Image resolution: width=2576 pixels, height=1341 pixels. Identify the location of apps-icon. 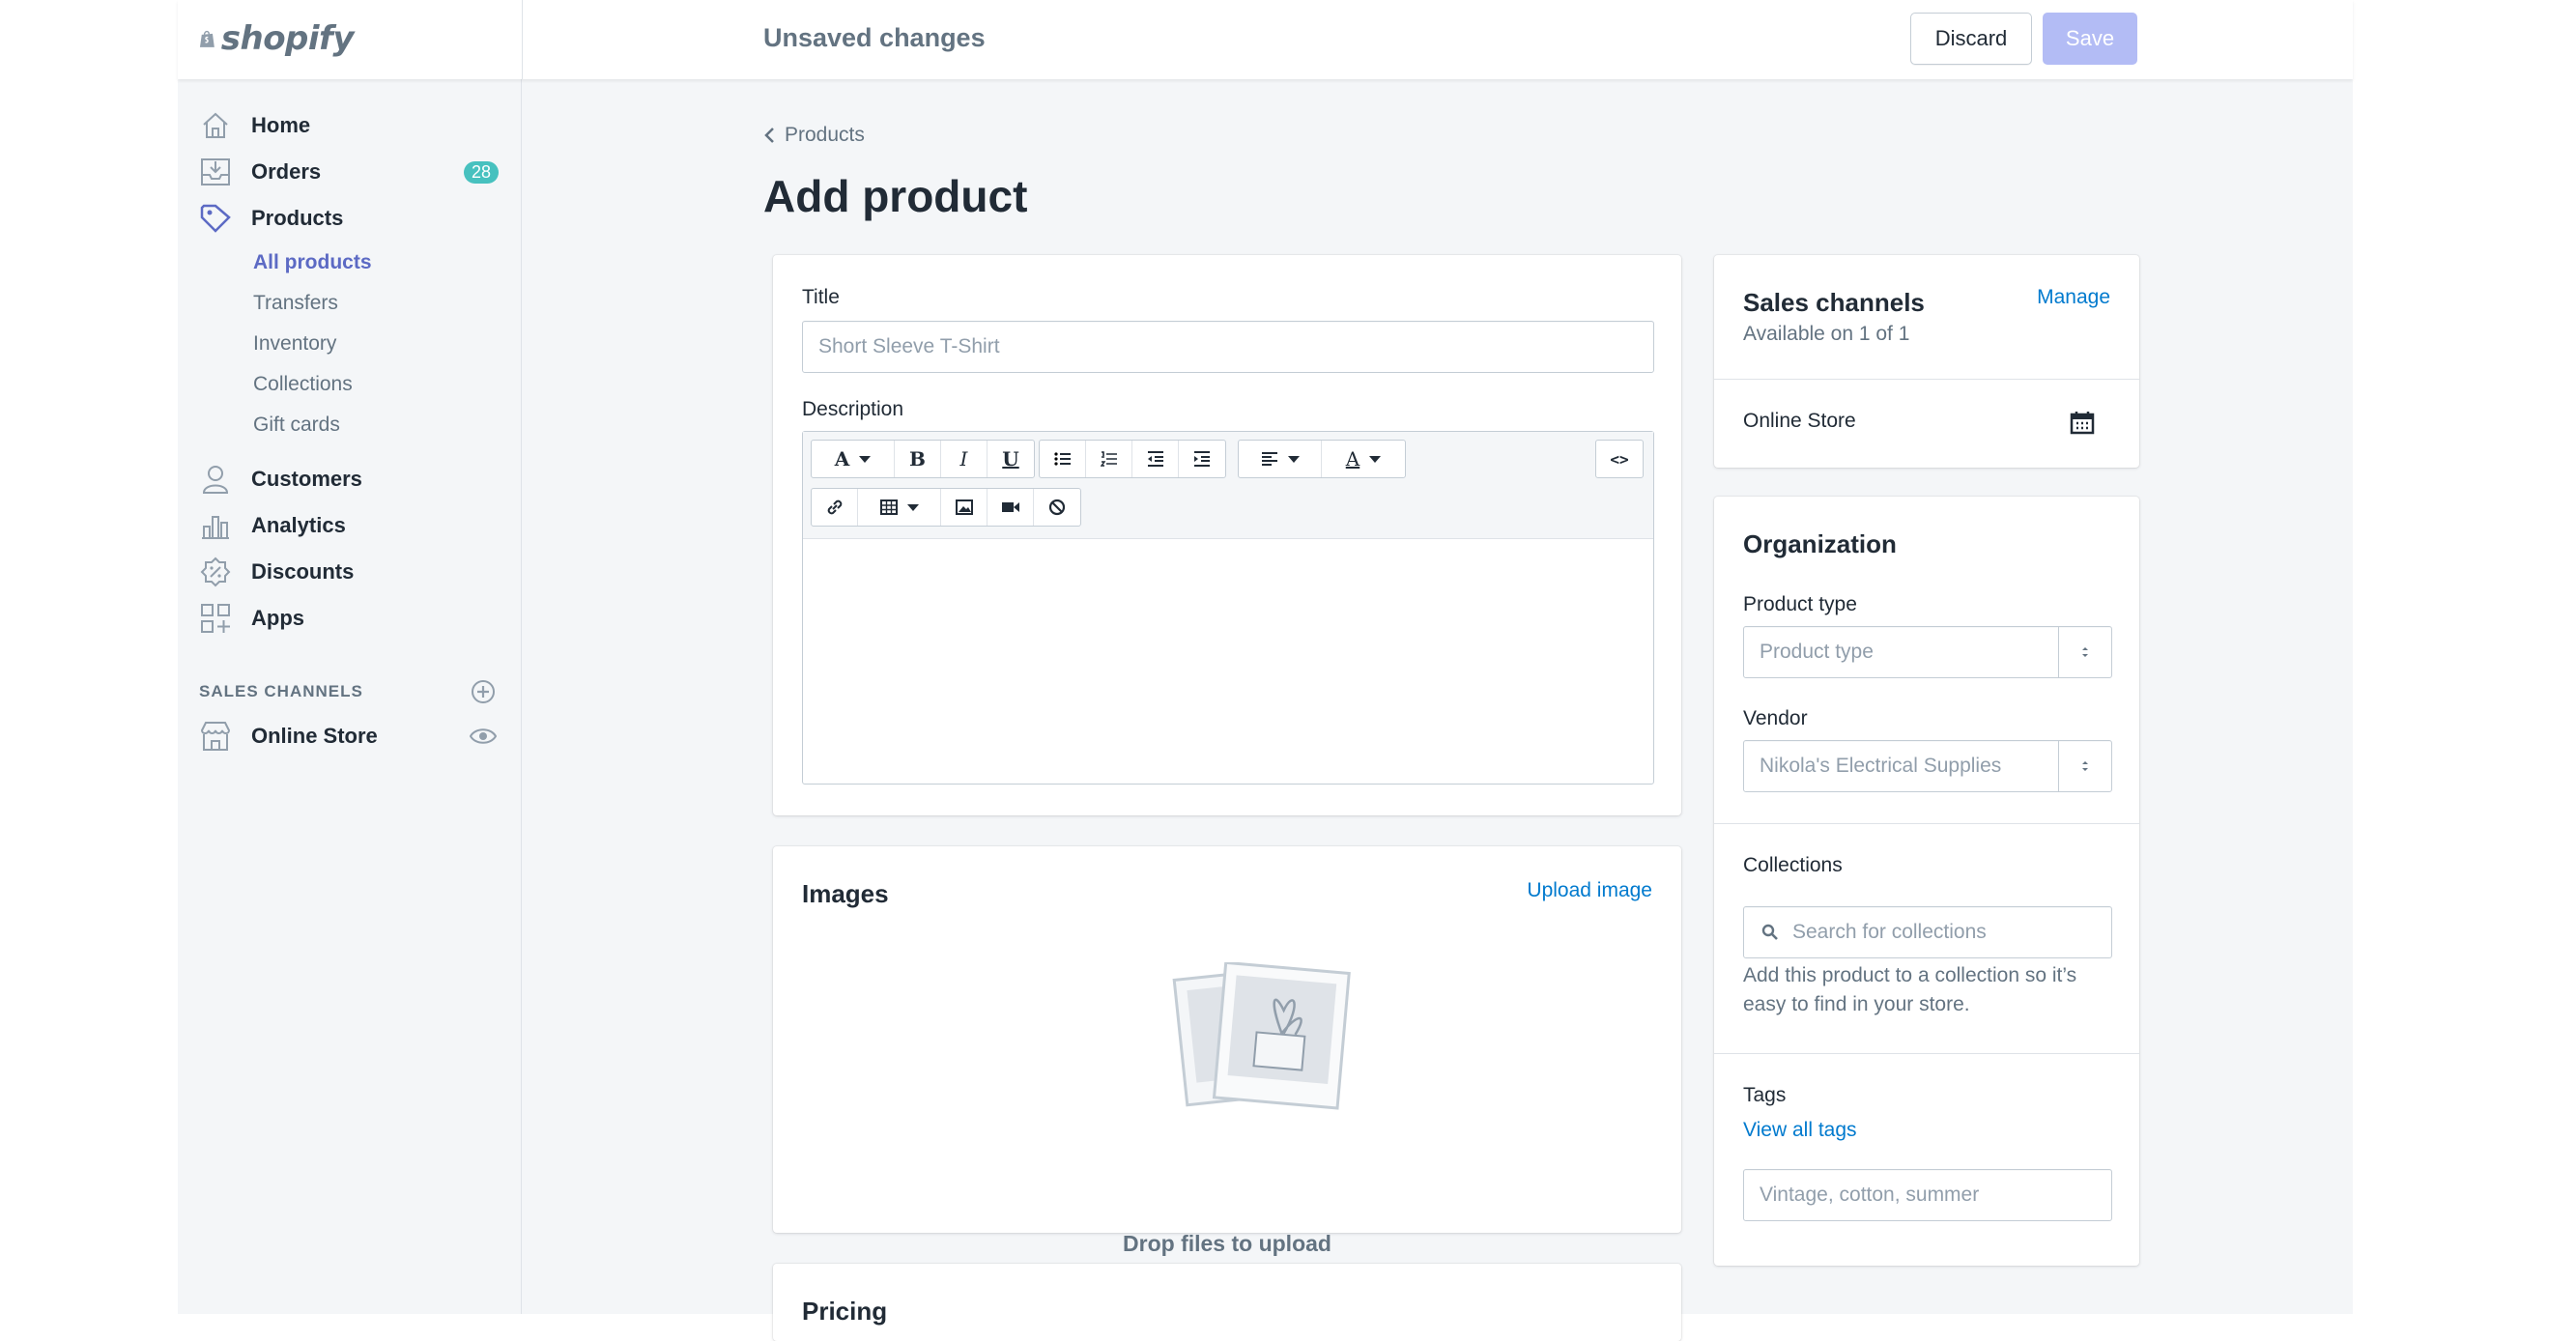
(216, 618).